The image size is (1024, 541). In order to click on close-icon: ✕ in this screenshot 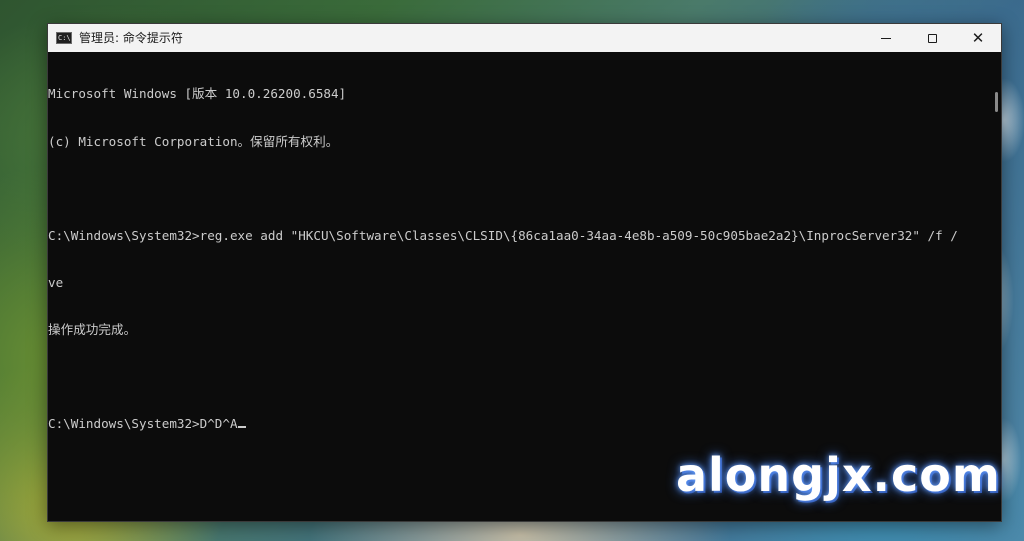, I will do `click(978, 37)`.